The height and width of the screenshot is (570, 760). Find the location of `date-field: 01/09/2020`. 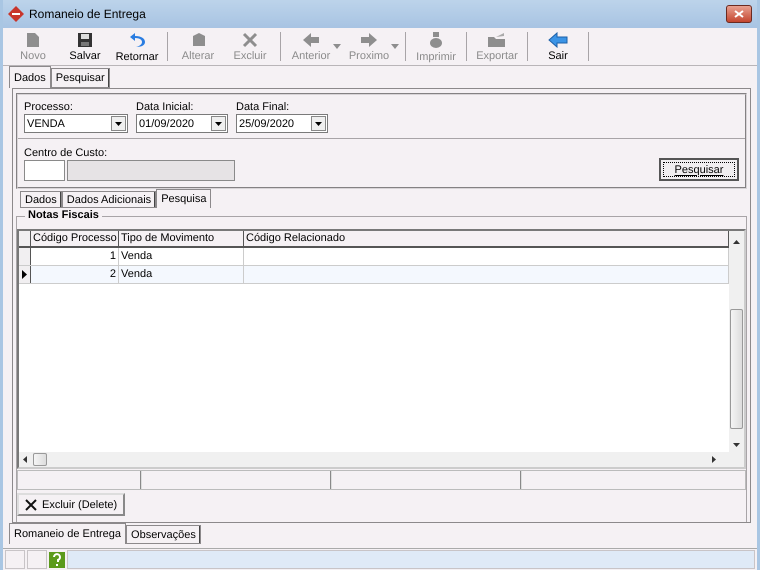

date-field: 01/09/2020 is located at coordinates (182, 123).